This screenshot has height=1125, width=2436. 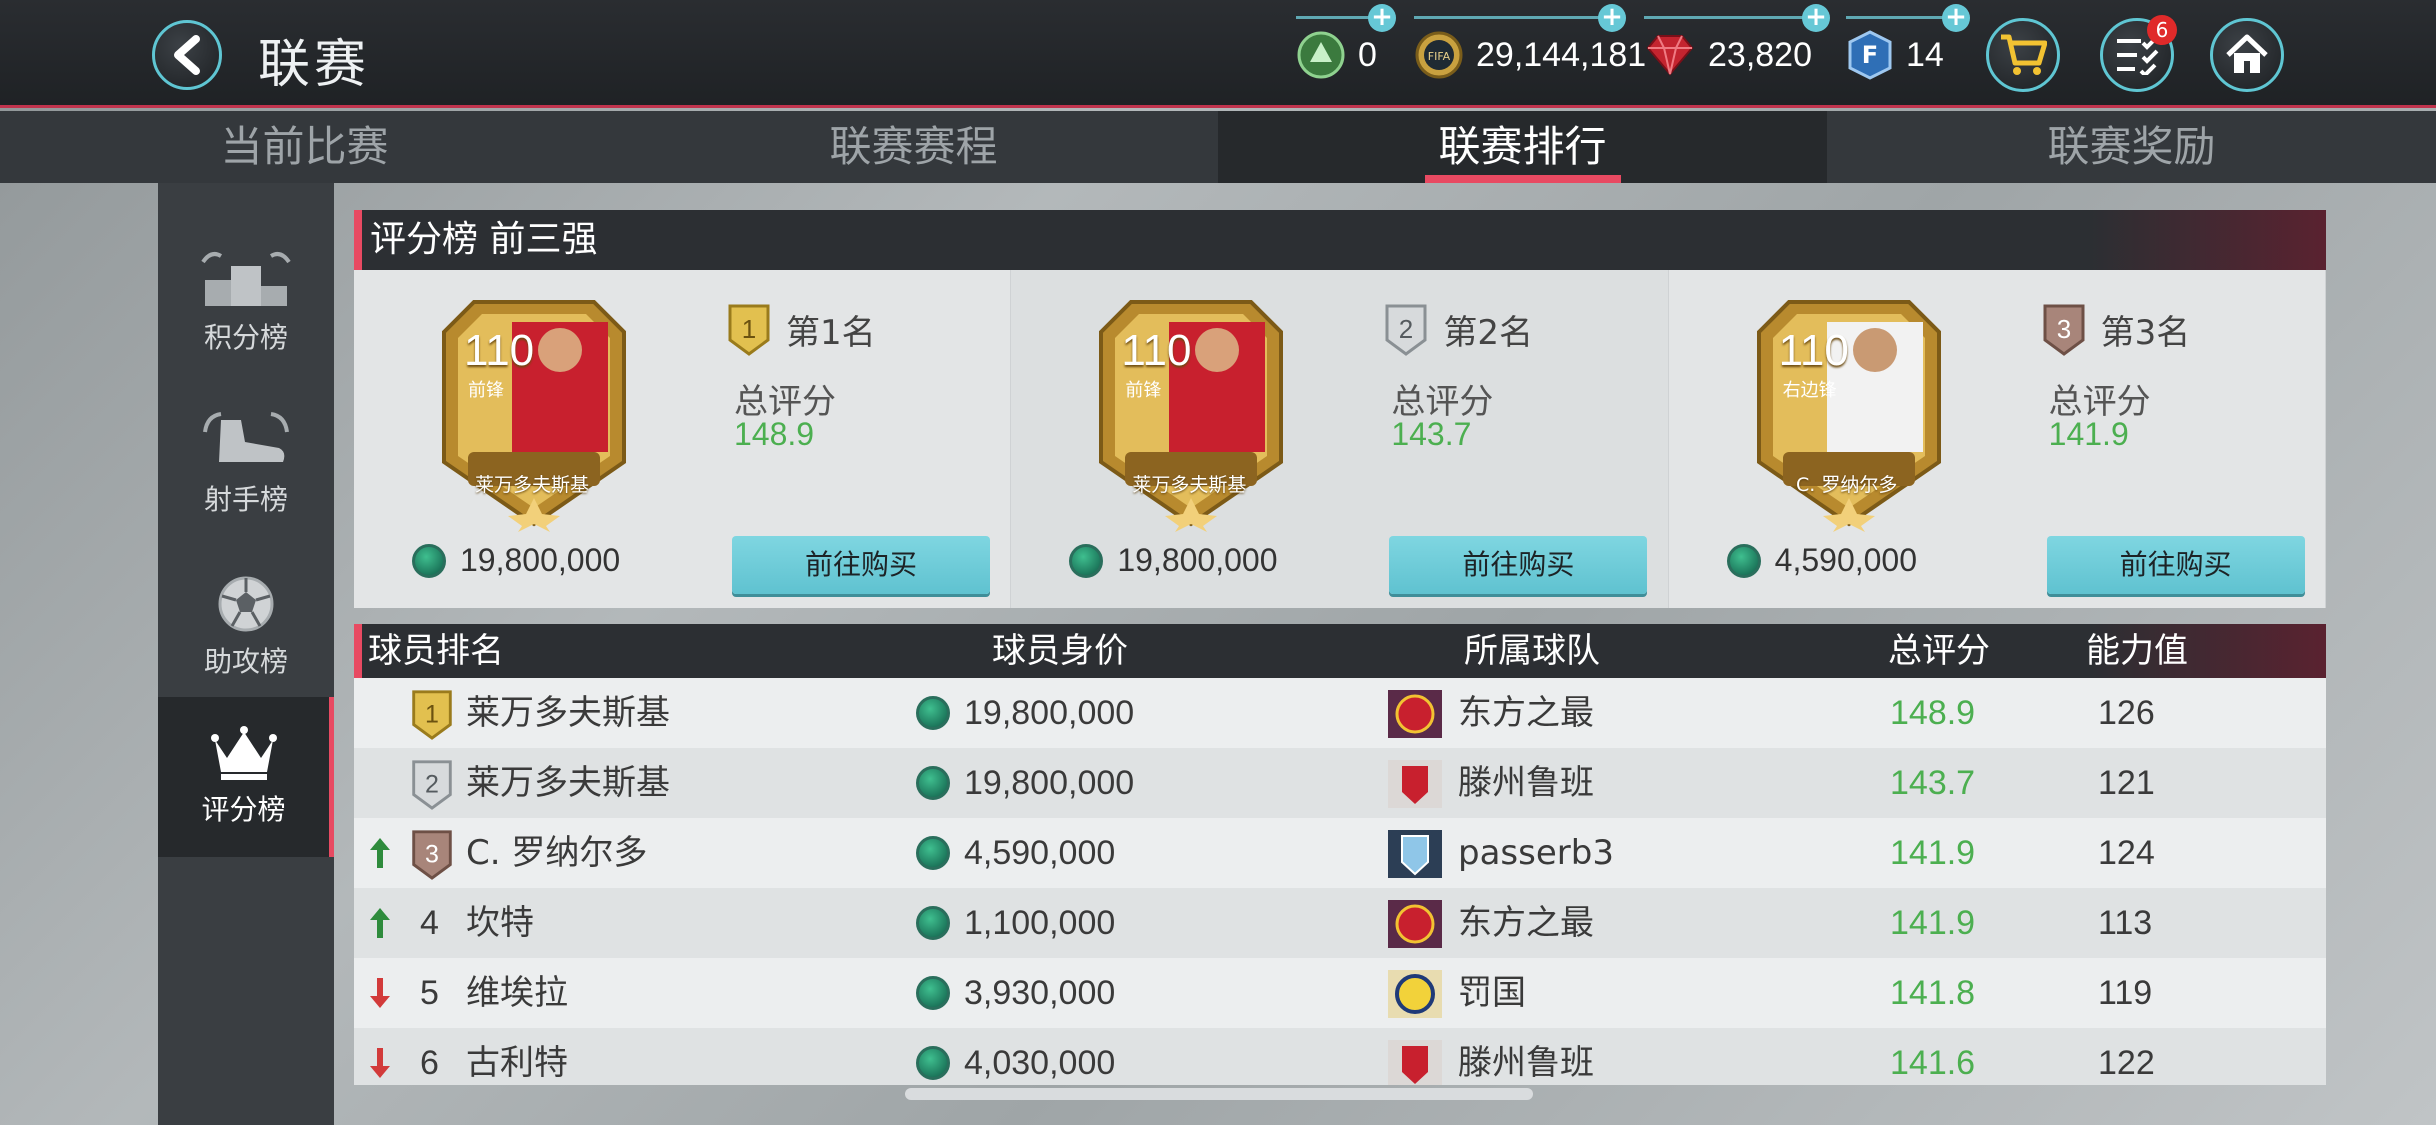 I want to click on coin-balance: + FIFA 29,144,181, so click(x=1530, y=44).